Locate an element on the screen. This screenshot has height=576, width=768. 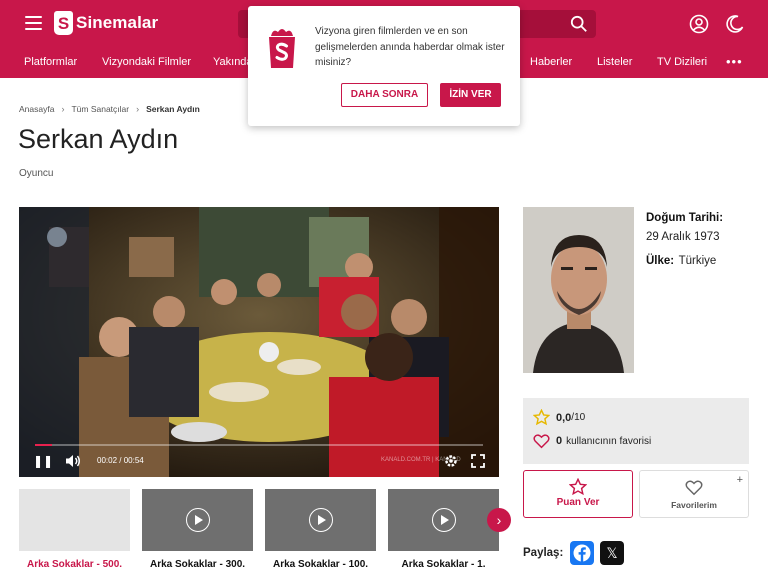
person-portrait is located at coordinates (578, 290).